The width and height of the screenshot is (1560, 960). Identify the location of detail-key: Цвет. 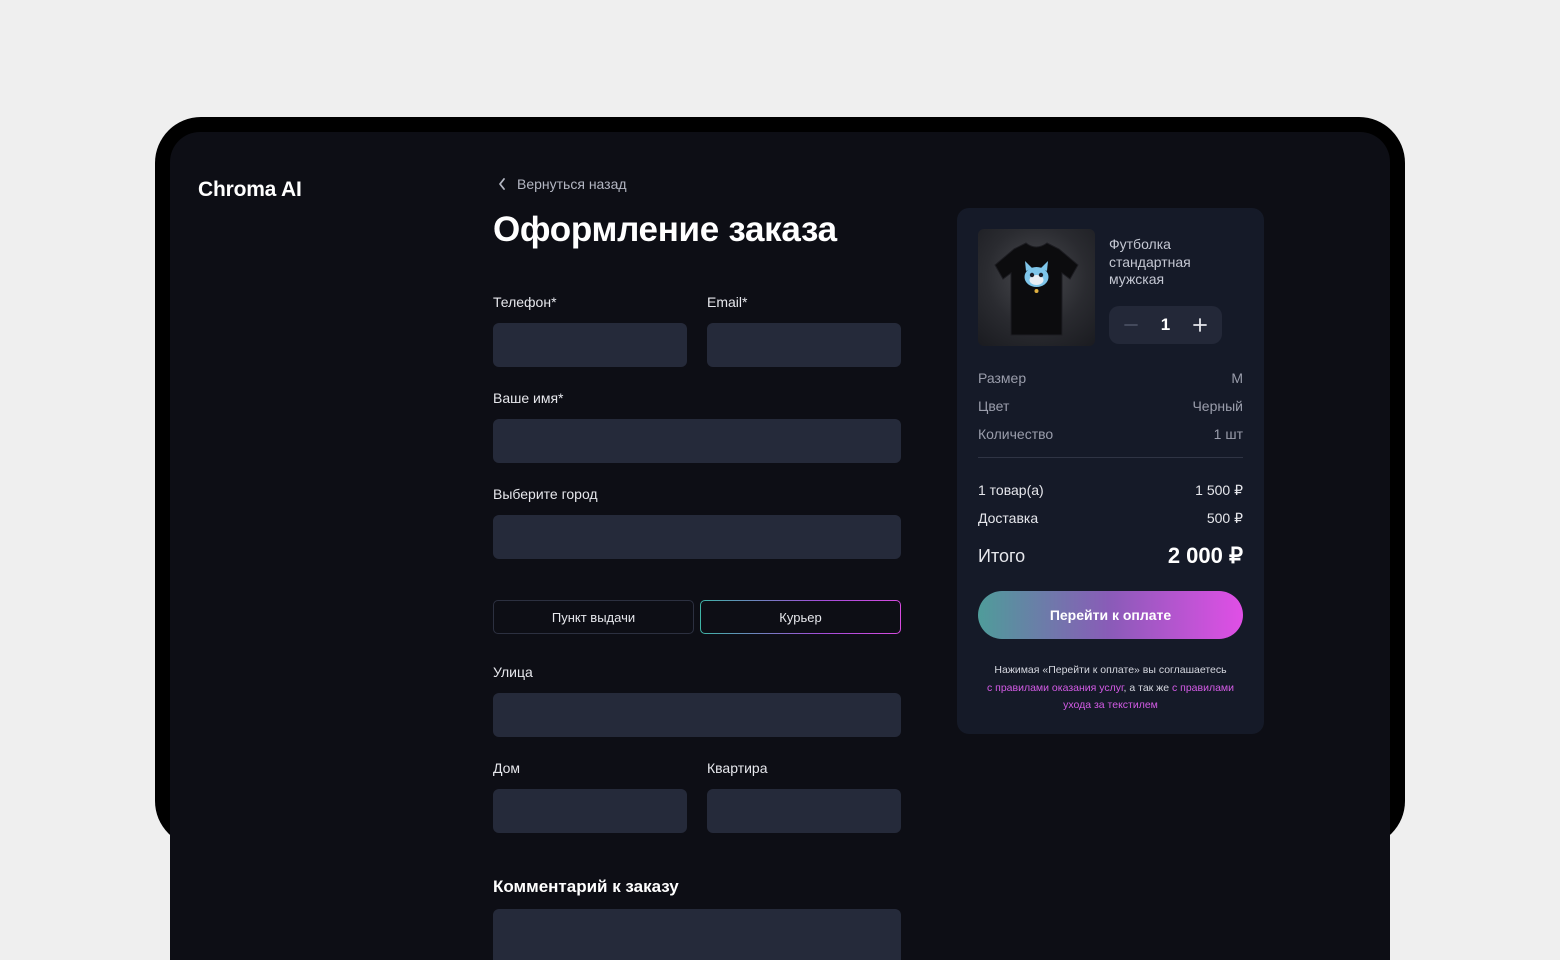
(994, 406).